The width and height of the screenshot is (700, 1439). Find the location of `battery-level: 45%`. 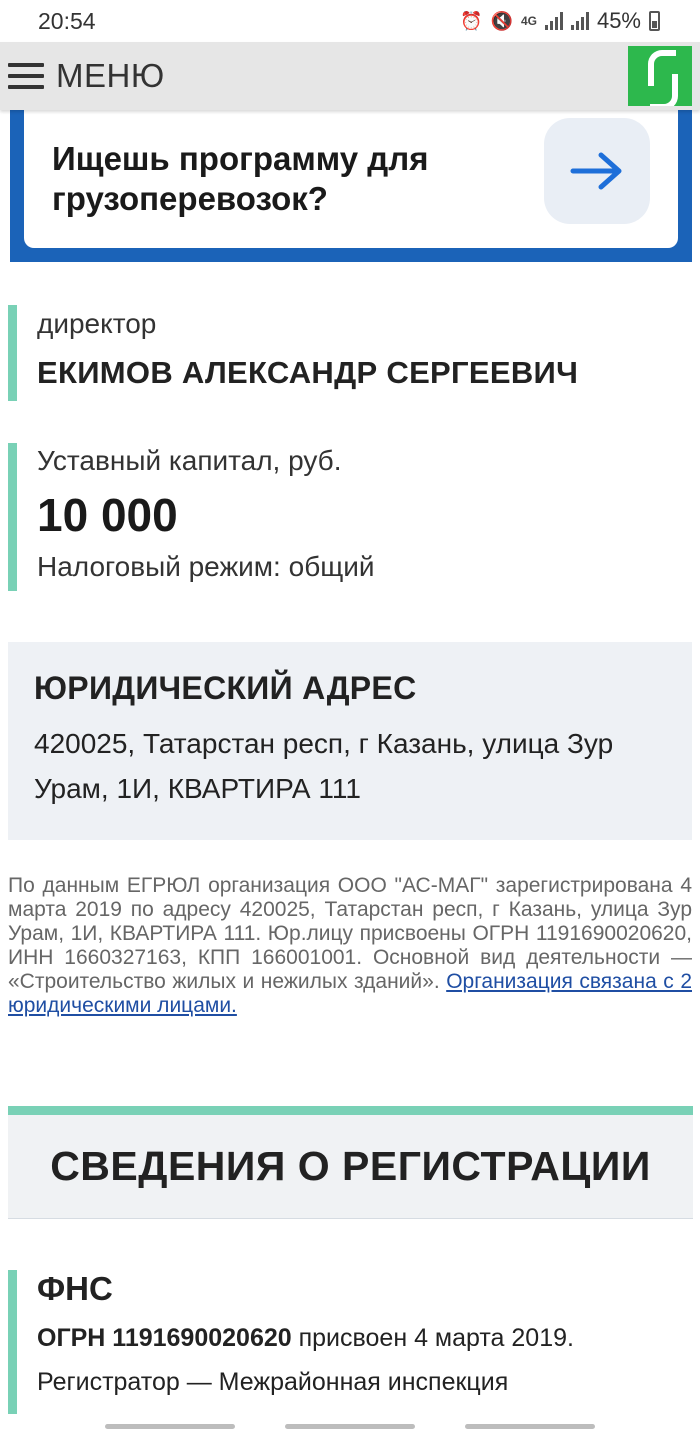

battery-level: 45% is located at coordinates (618, 20).